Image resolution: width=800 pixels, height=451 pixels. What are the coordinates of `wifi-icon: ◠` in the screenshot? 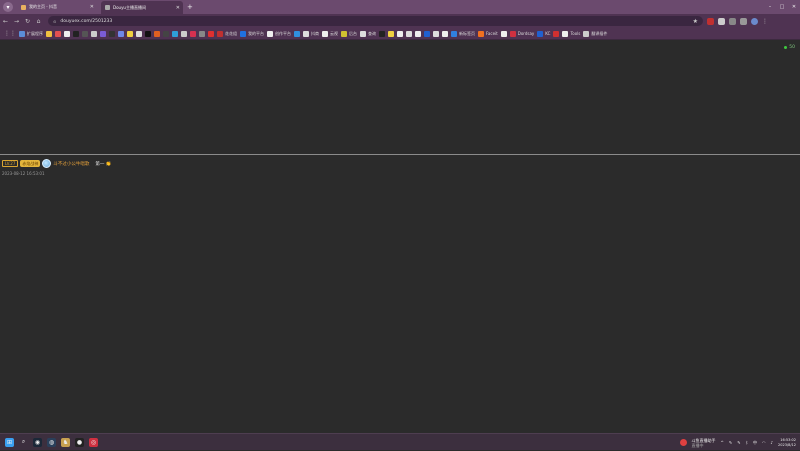 It's located at (764, 442).